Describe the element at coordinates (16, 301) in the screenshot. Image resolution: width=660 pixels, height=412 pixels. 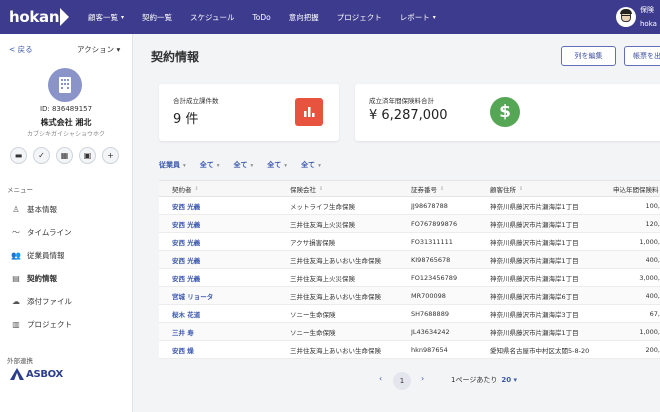
I see `cloud-upload-icon: ☁` at that location.